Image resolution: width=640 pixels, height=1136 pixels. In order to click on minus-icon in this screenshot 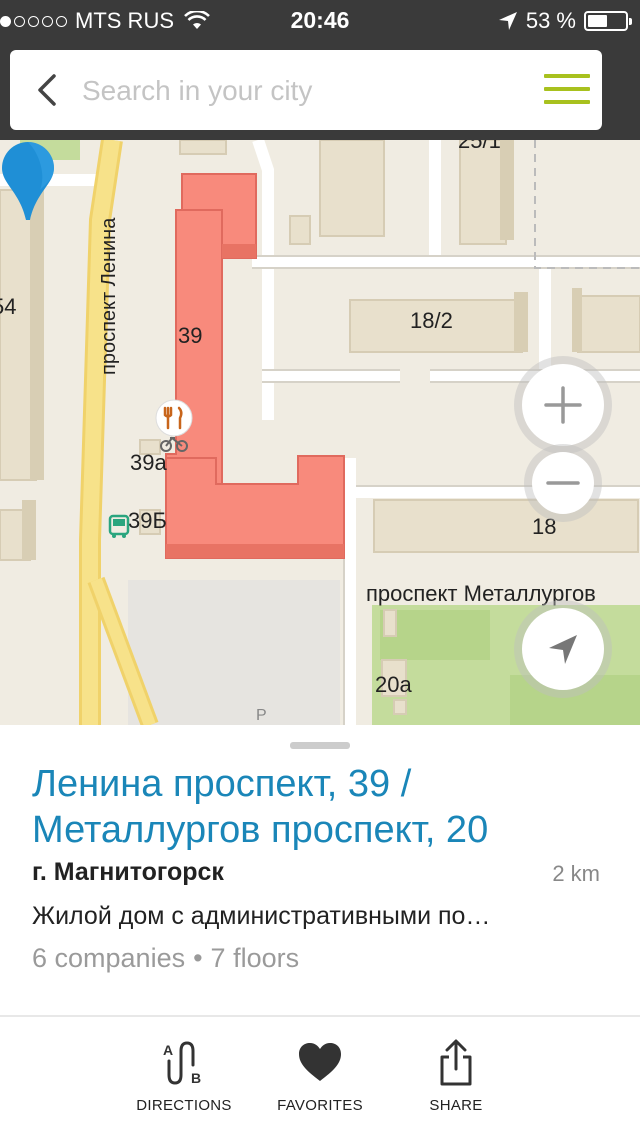, I will do `click(563, 483)`.